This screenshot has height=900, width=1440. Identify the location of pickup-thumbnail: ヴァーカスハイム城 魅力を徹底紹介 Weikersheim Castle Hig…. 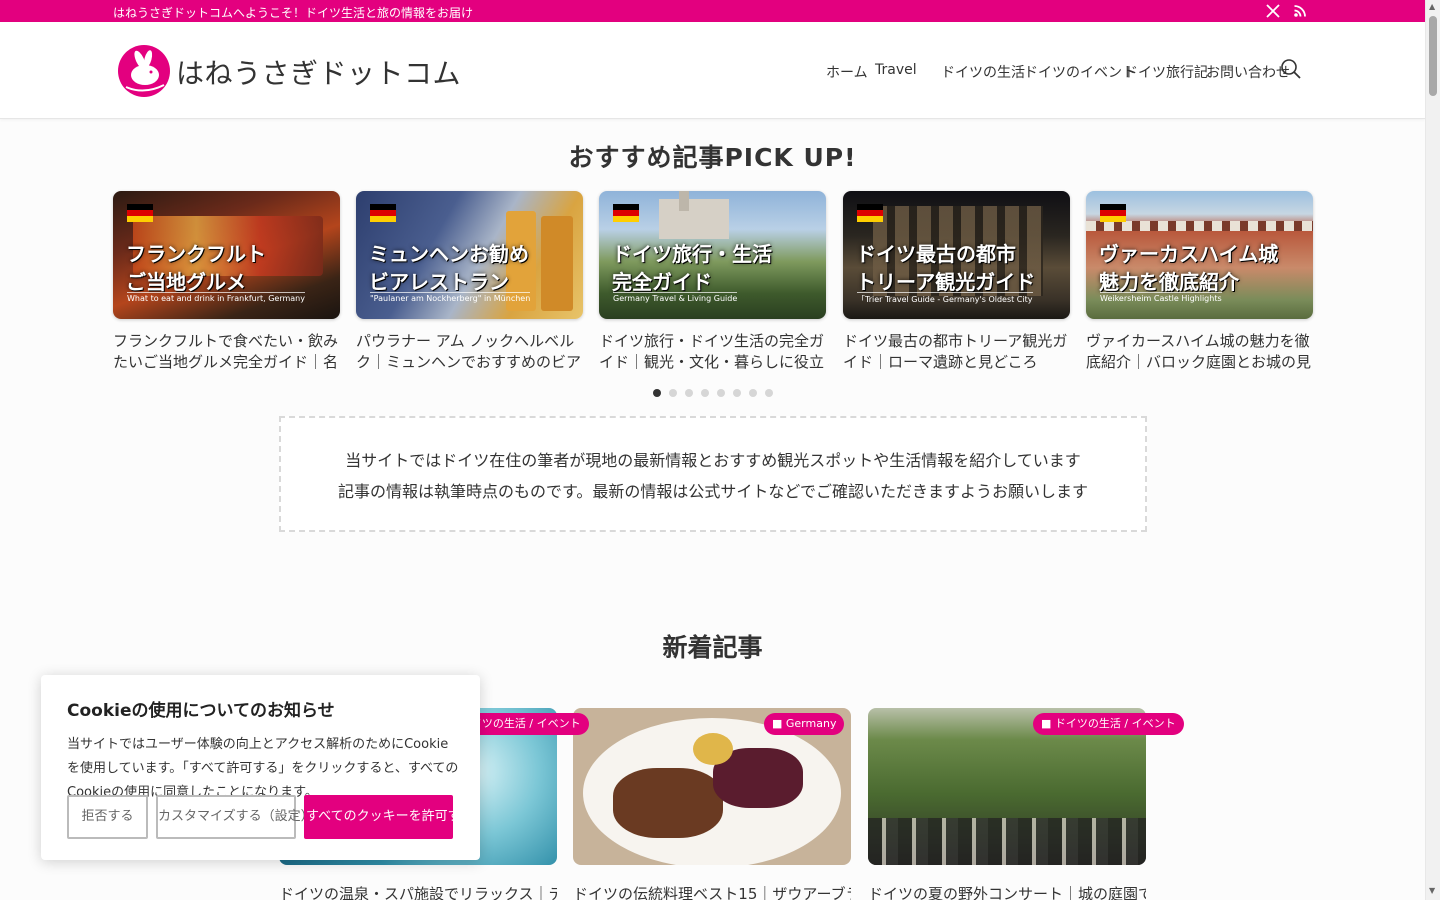
(1199, 255).